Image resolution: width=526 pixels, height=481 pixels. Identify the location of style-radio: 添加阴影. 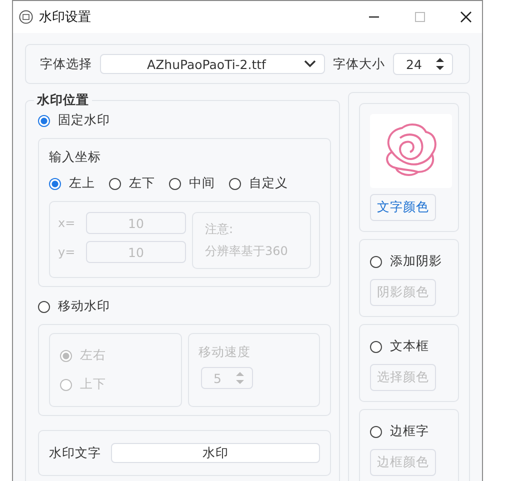
(406, 261).